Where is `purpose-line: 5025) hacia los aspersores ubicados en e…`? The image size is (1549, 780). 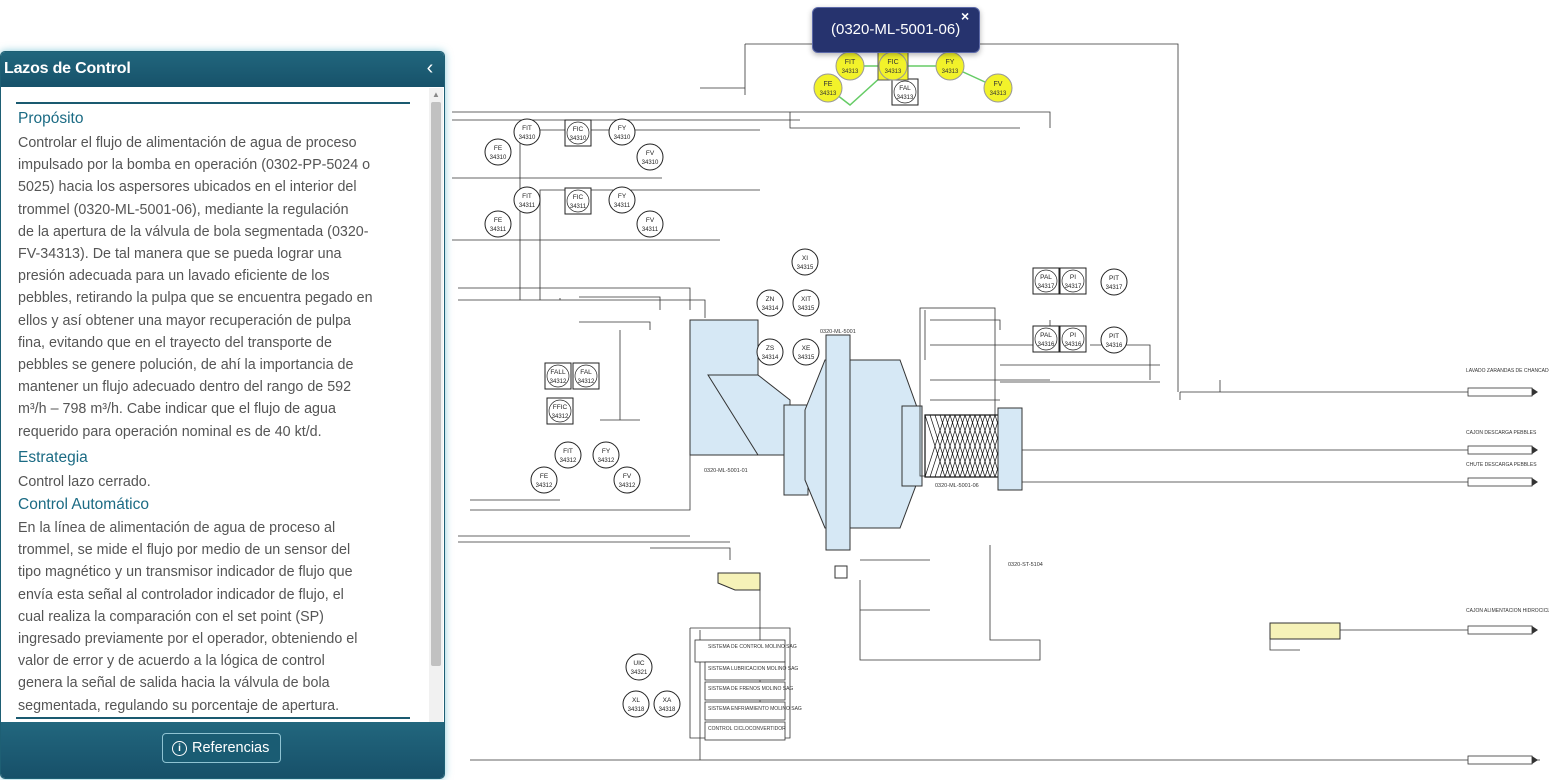 purpose-line: 5025) hacia los aspersores ubicados en e… is located at coordinates (187, 187).